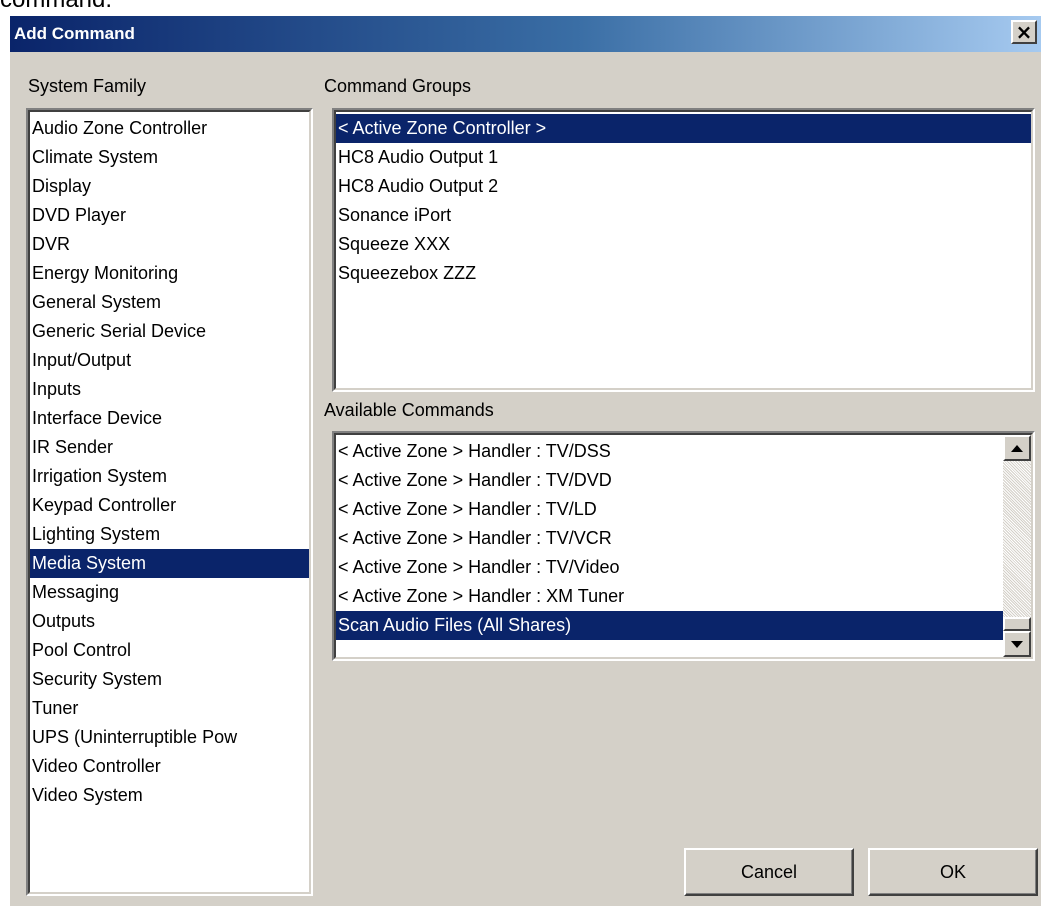  Describe the element at coordinates (169, 389) in the screenshot. I see `list-item: Inputs` at that location.